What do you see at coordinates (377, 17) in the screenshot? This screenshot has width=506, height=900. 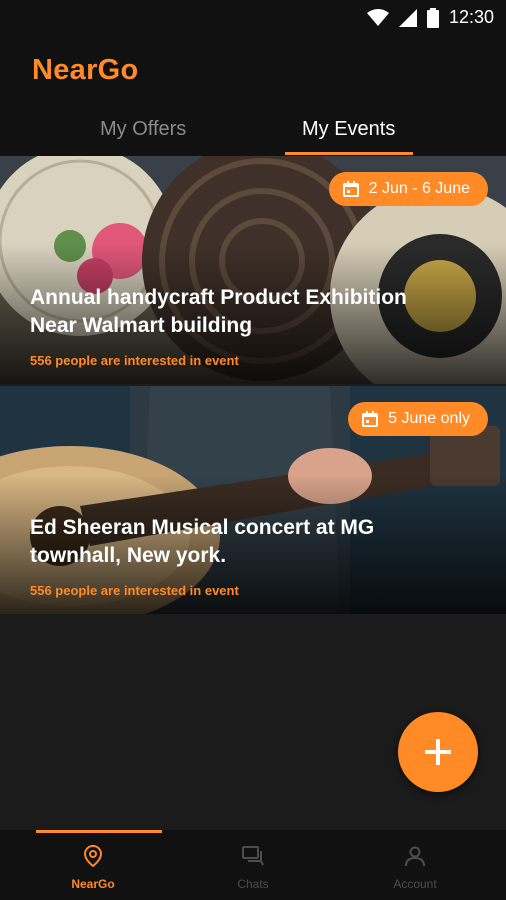 I see `wifi-icon` at bounding box center [377, 17].